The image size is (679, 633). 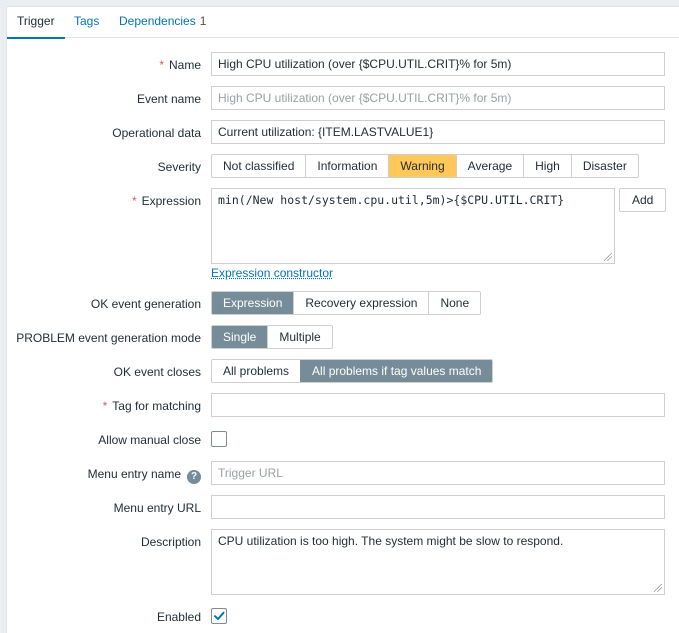 What do you see at coordinates (108, 338) in the screenshot?
I see `problem-mode-label: PROBLEM event generation mode` at bounding box center [108, 338].